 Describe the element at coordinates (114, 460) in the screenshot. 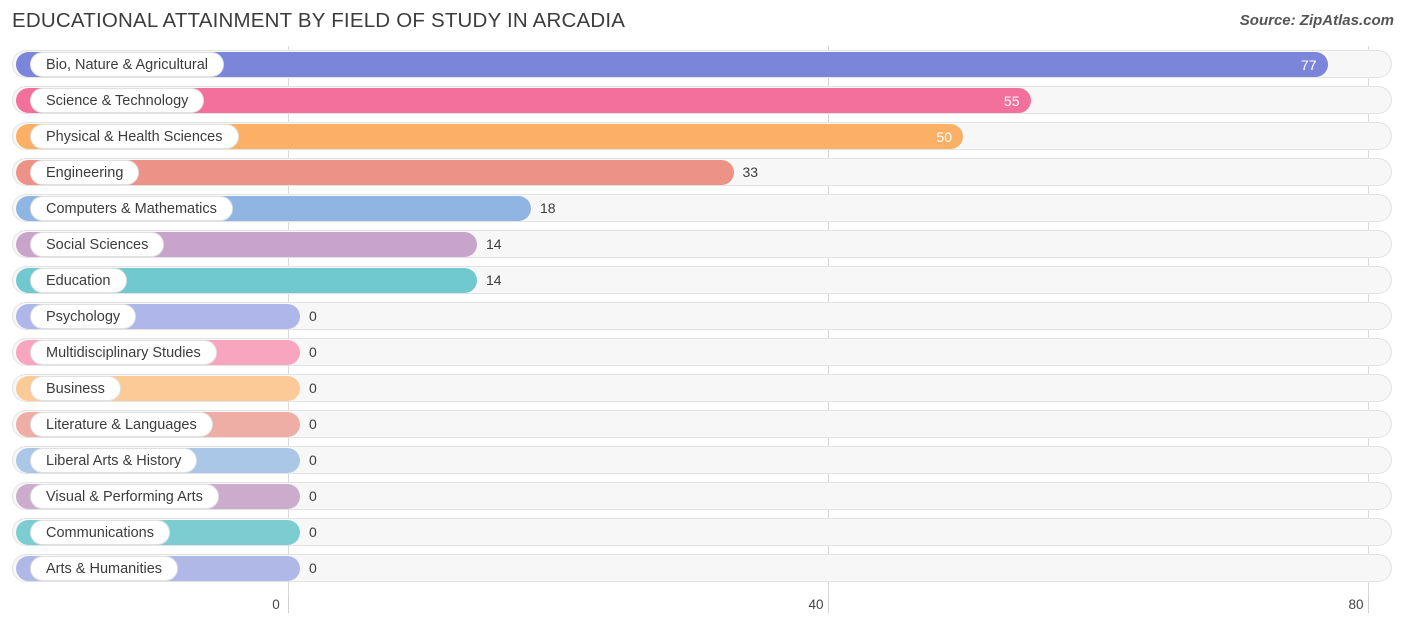

I see `category-label: Liberal Arts & History` at that location.